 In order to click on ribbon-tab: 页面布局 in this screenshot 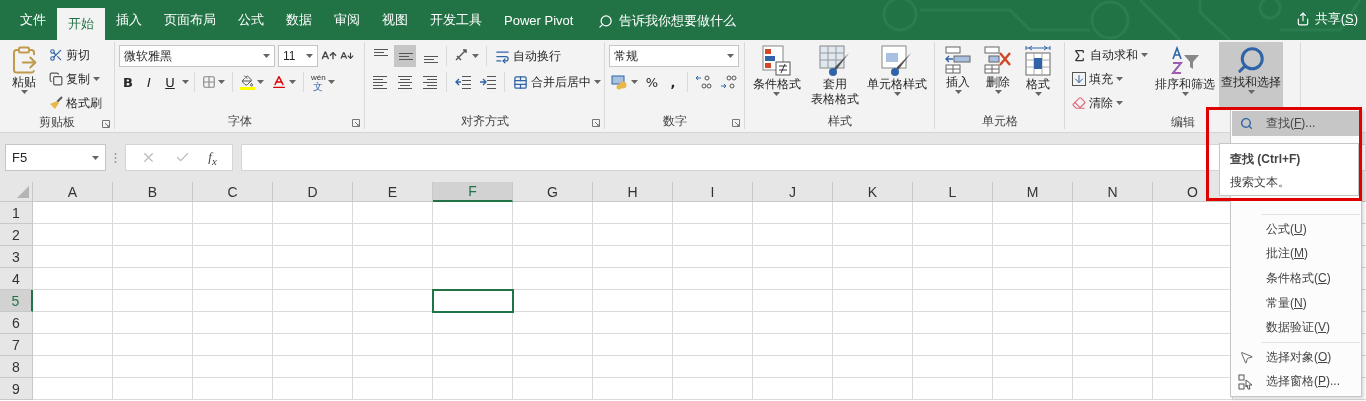, I will do `click(190, 20)`.